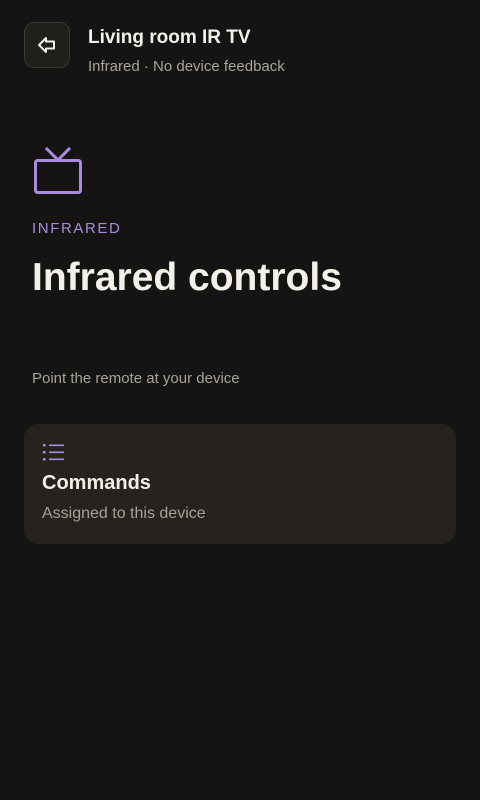 This screenshot has height=800, width=480. What do you see at coordinates (186, 66) in the screenshot?
I see `device-subtitle: Infrared · No device feedback` at bounding box center [186, 66].